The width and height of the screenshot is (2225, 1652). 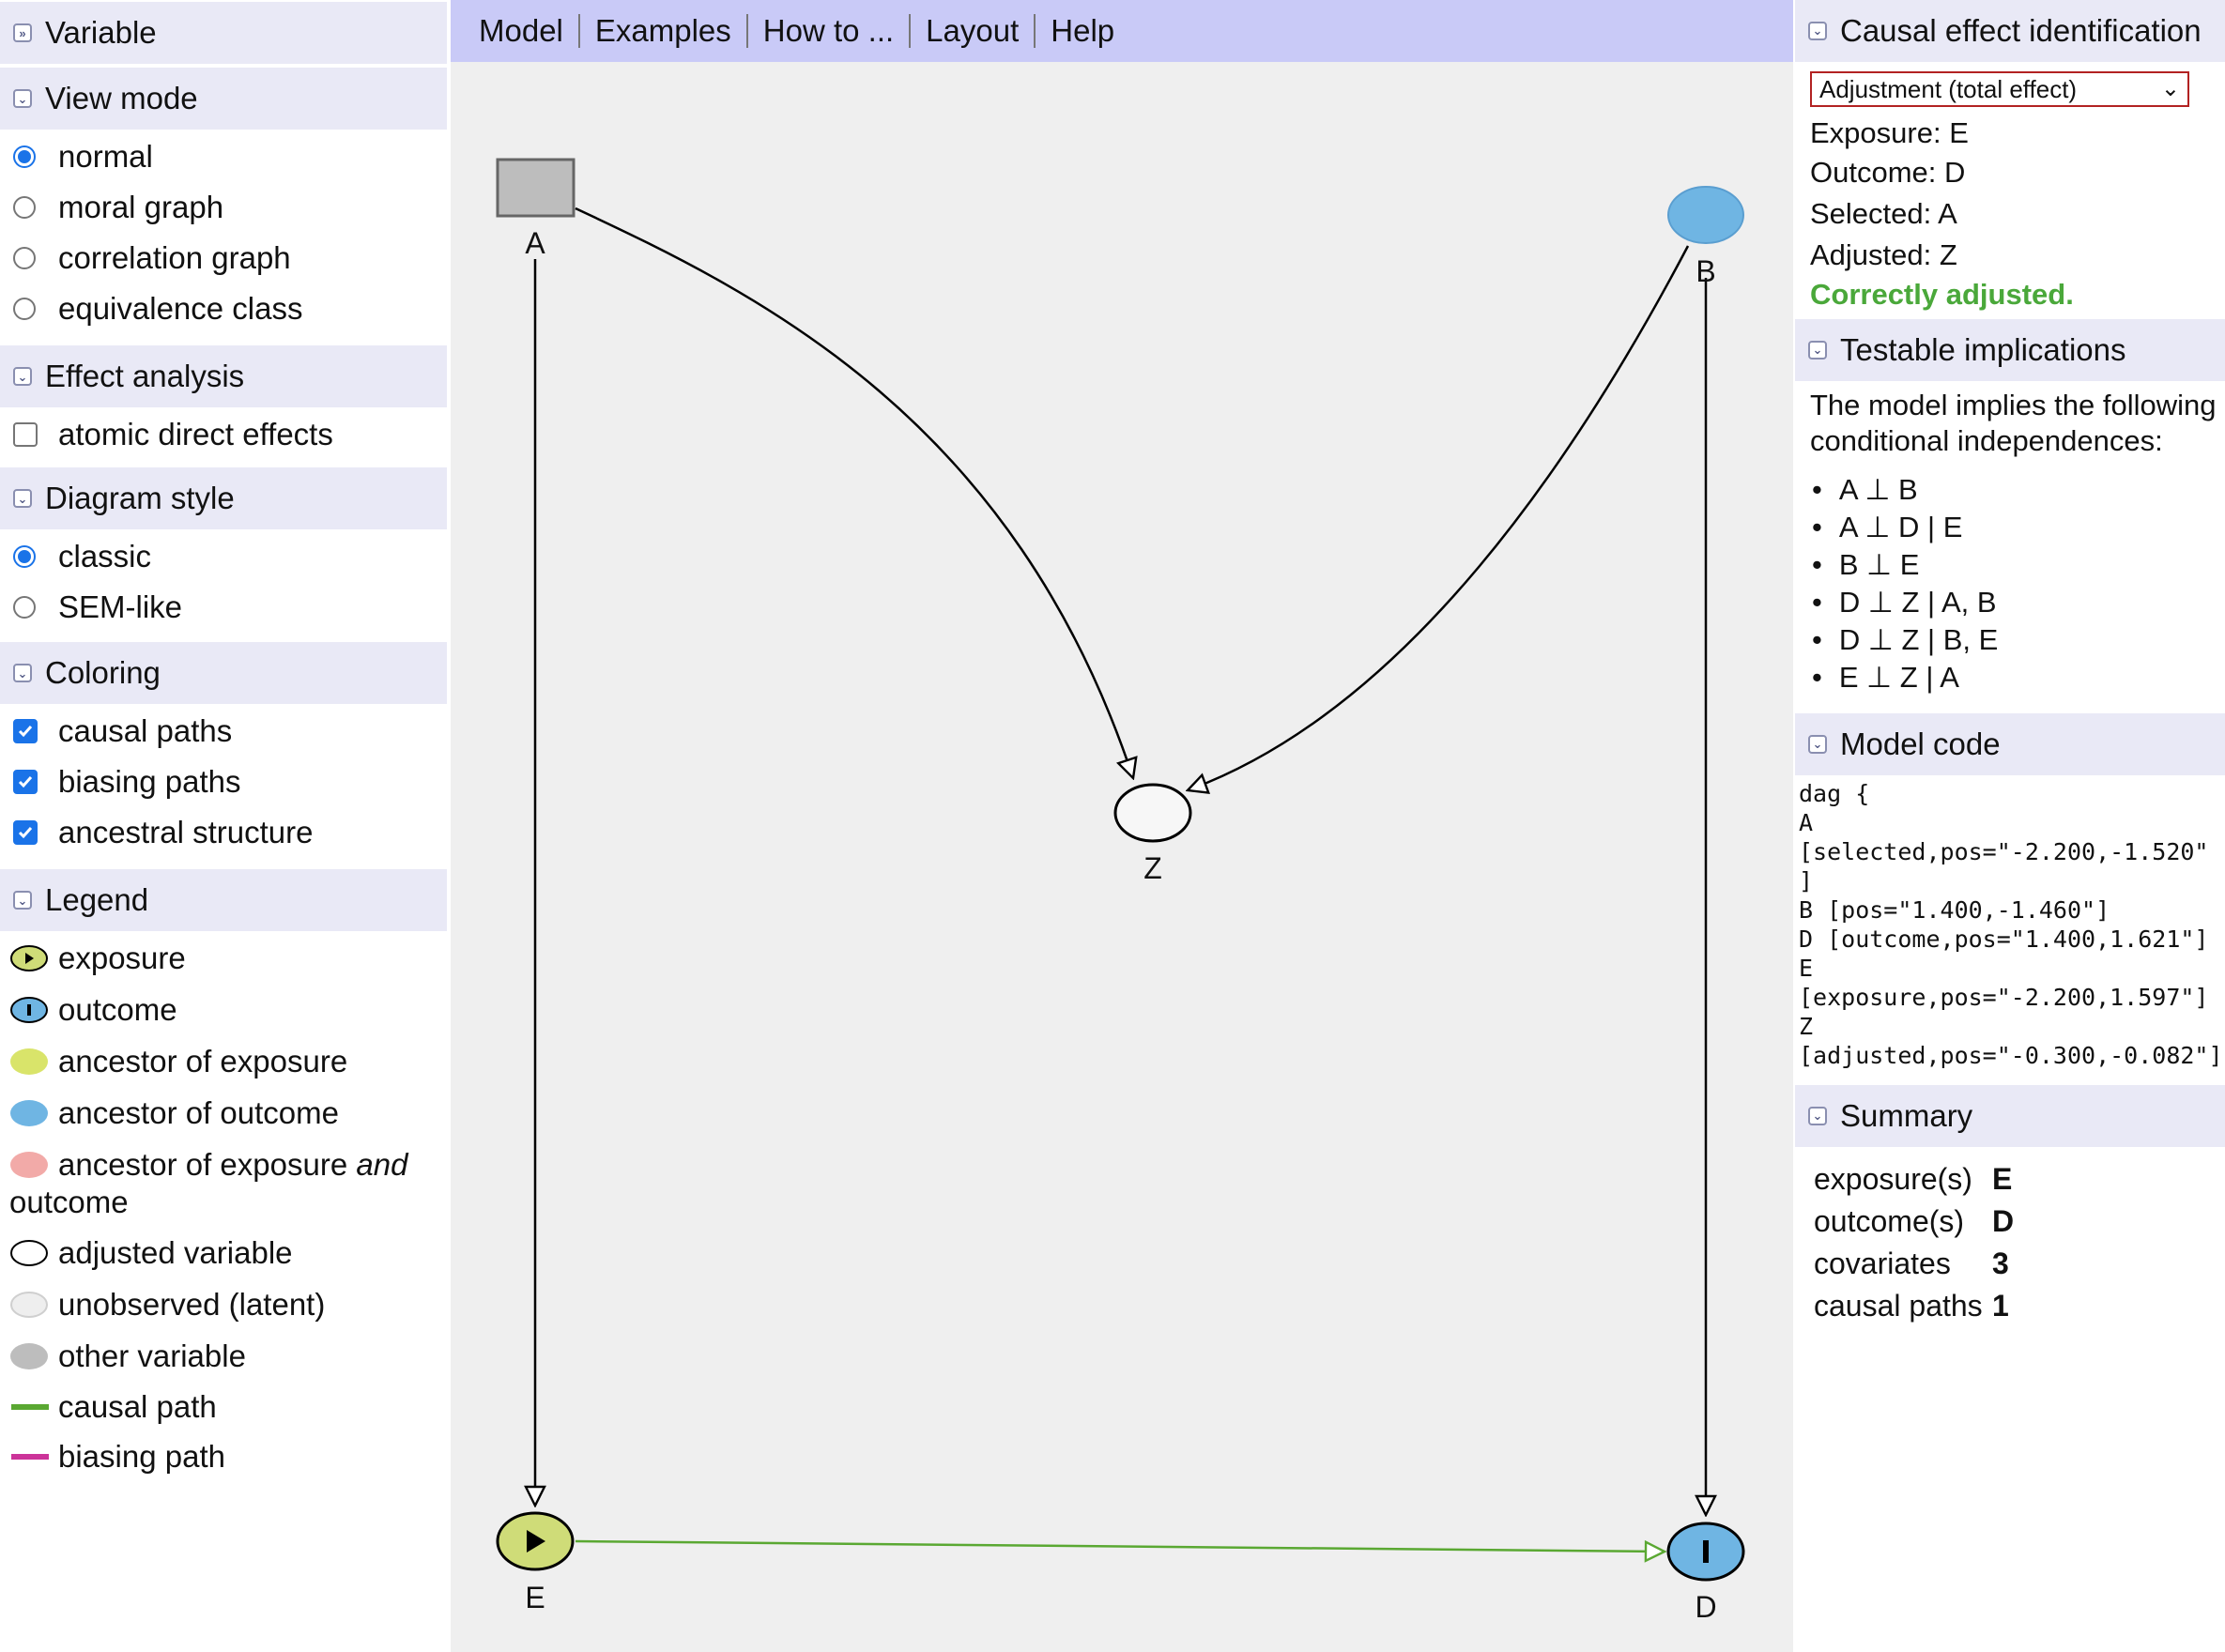 I want to click on atomic-direct-effects-option: atomic direct effects, so click(x=173, y=434).